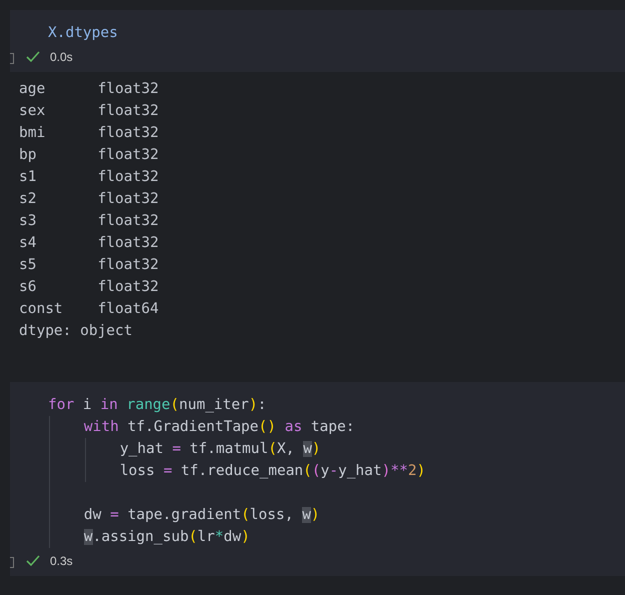  I want to click on output-line: s3 float32, so click(89, 221).